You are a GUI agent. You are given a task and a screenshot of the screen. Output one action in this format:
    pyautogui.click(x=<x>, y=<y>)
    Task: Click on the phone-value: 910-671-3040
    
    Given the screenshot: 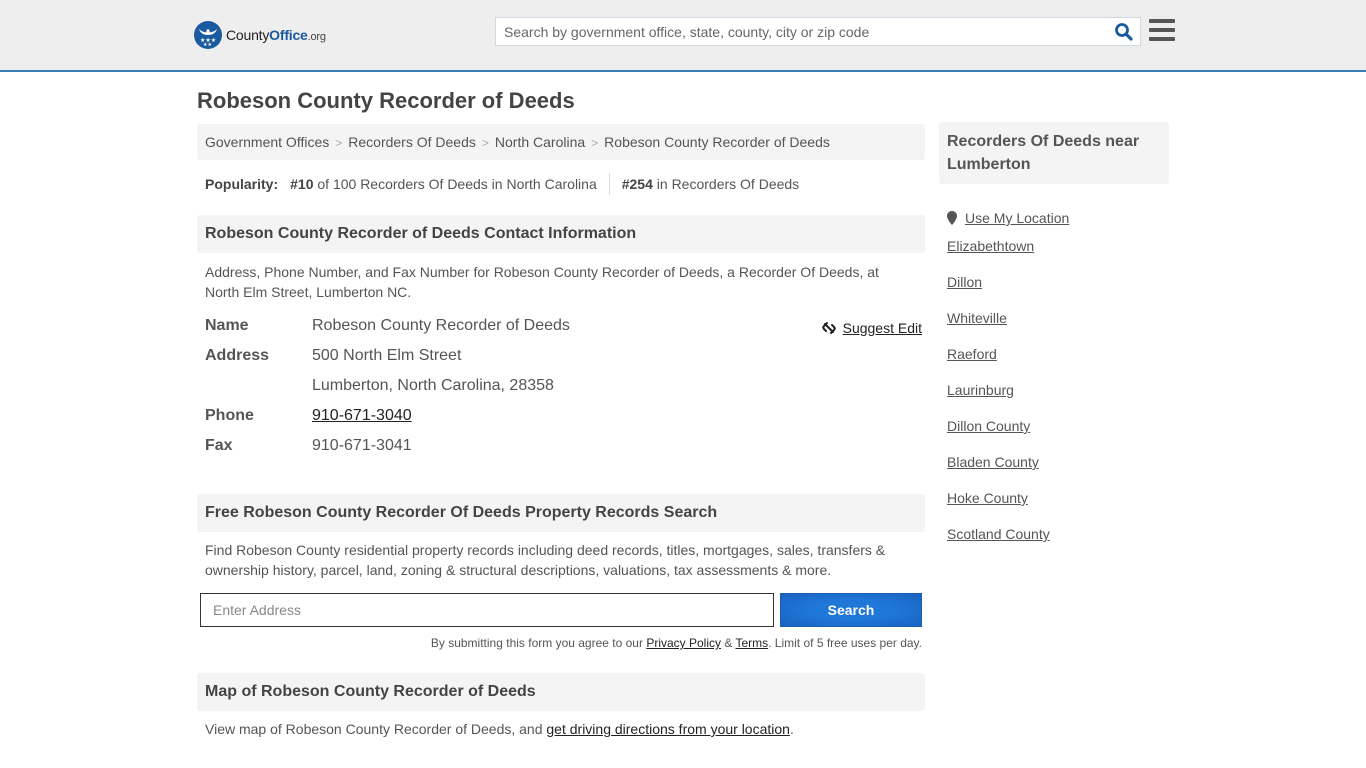 What is the action you would take?
    pyautogui.click(x=362, y=416)
    